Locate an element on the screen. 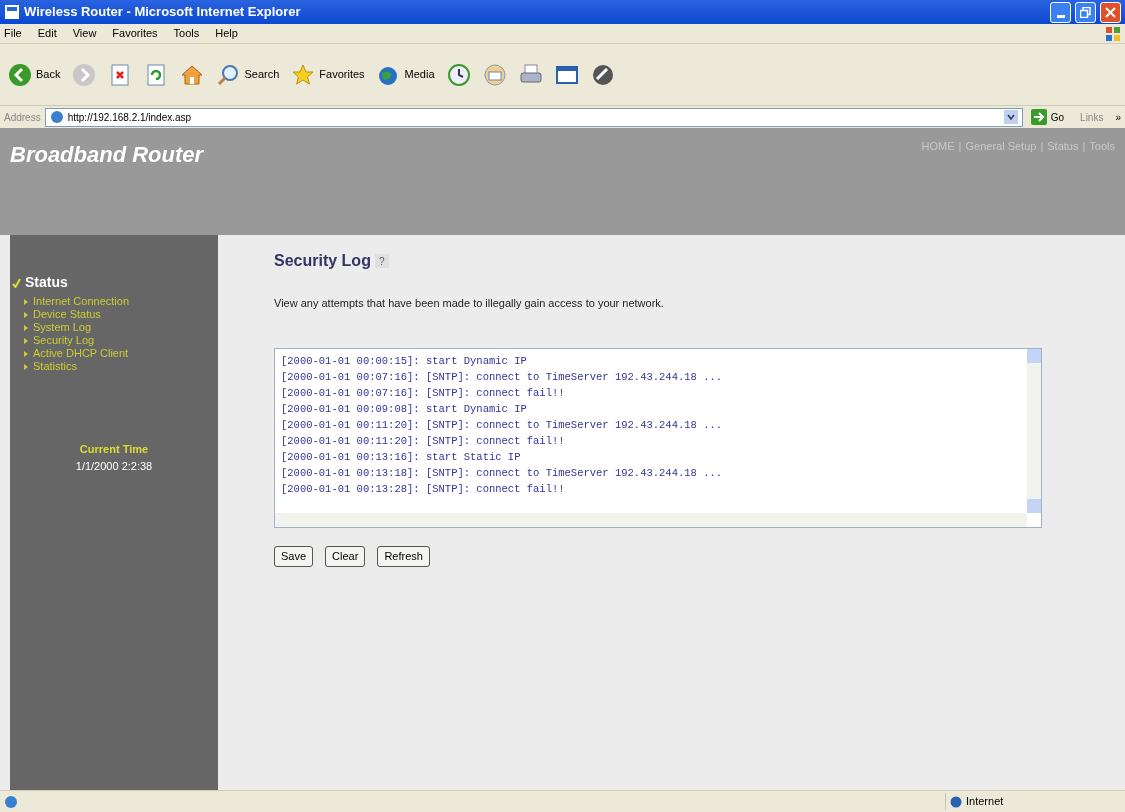 The width and height of the screenshot is (1125, 812). dropdown-icon is located at coordinates (1010, 117).